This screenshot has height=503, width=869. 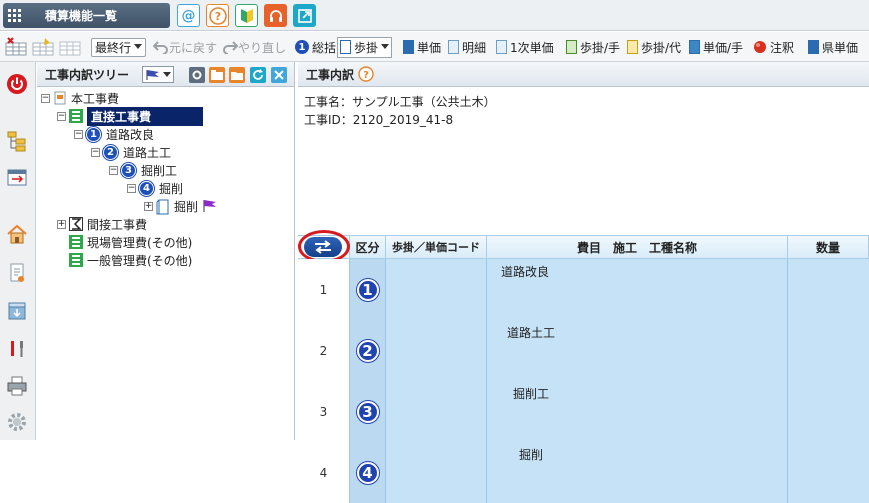 I want to click on tree-panel-title: 工事内訳ツリー, so click(x=87, y=74).